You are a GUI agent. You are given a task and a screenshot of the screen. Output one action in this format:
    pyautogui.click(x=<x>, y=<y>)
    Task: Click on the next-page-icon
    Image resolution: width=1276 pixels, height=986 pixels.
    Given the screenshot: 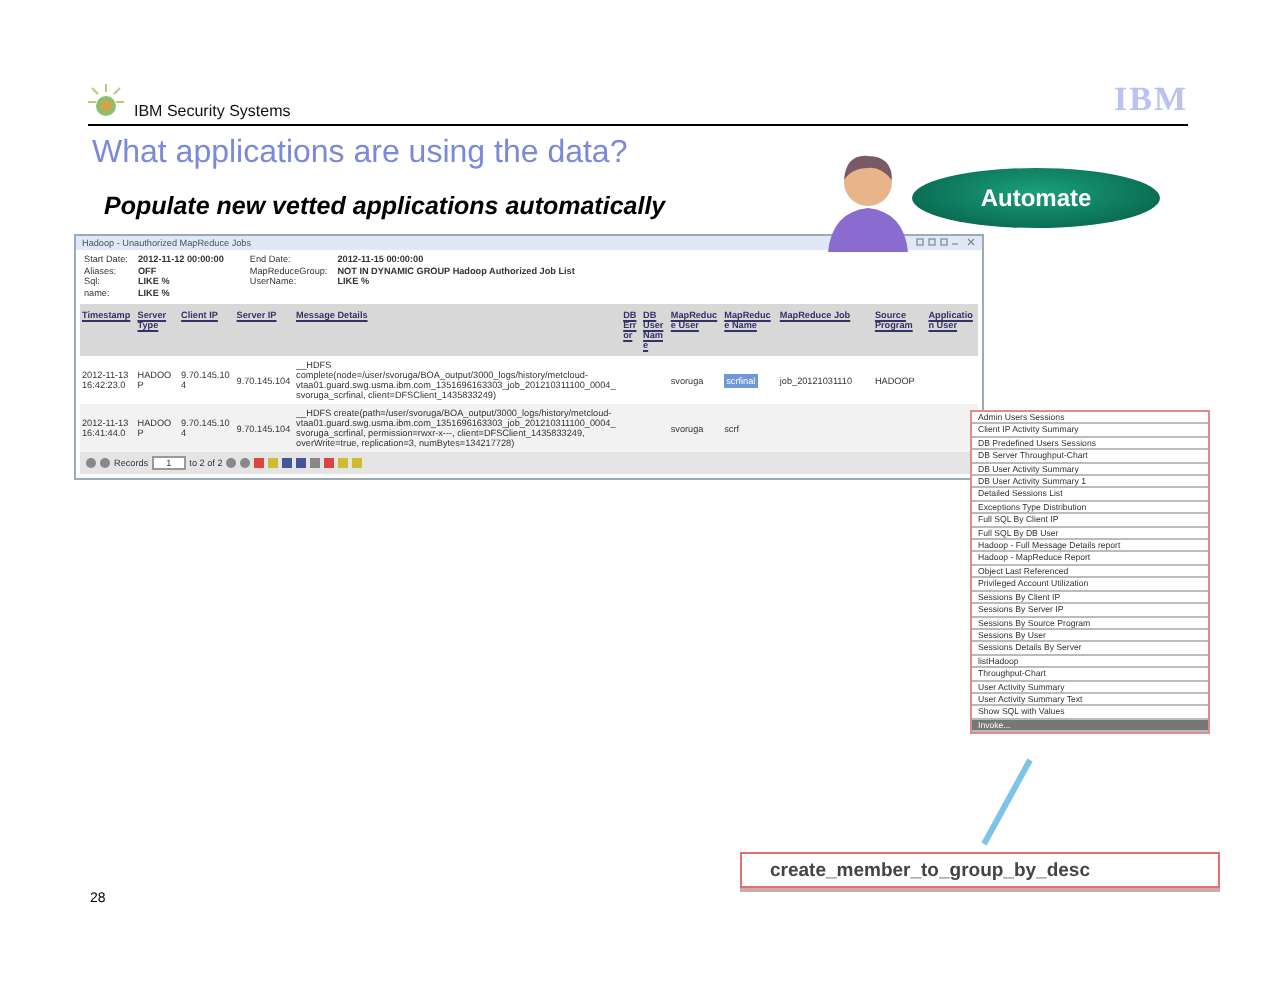 What is the action you would take?
    pyautogui.click(x=231, y=463)
    